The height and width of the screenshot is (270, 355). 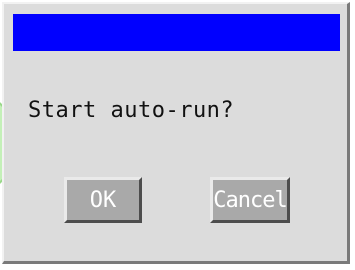 What do you see at coordinates (131, 110) in the screenshot?
I see `dialog-message: Start auto-run?` at bounding box center [131, 110].